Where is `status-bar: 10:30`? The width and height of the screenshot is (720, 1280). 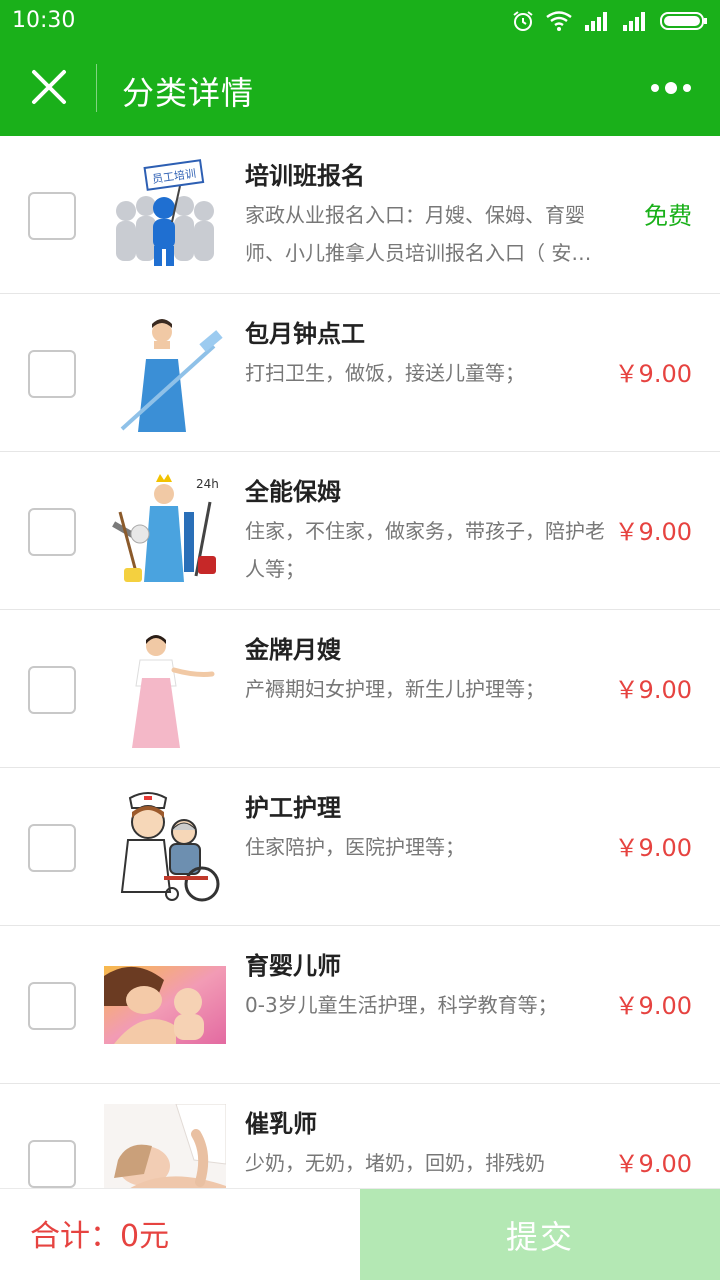 status-bar: 10:30 is located at coordinates (360, 21).